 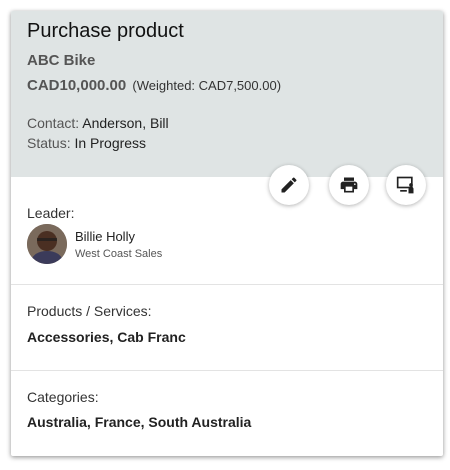 What do you see at coordinates (106, 337) in the screenshot?
I see `products-value: Accessories, Cab Franc` at bounding box center [106, 337].